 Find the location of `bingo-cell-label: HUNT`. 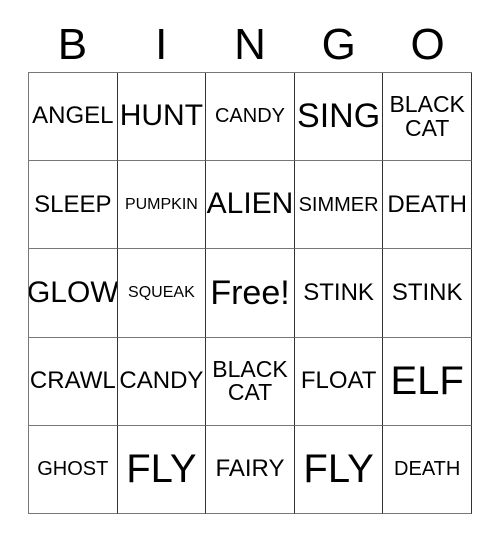

bingo-cell-label: HUNT is located at coordinates (161, 116).